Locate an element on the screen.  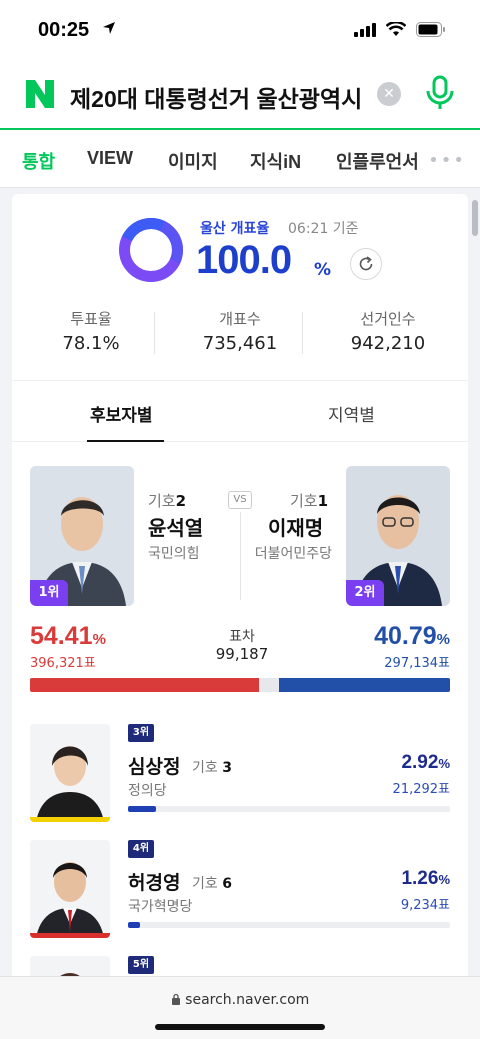
url-text: search.naver.com is located at coordinates (247, 1000).